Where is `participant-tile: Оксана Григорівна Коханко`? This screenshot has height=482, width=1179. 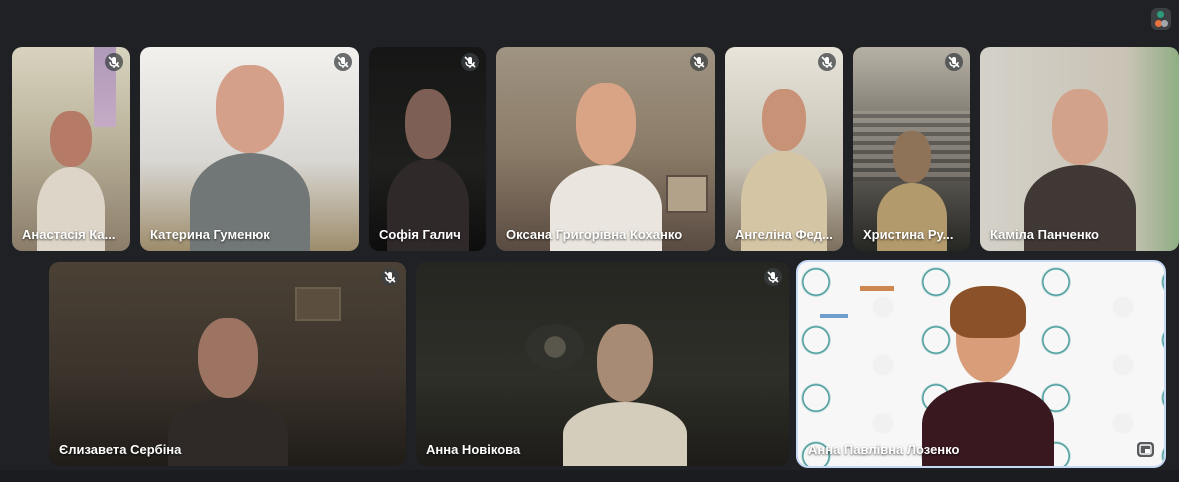 participant-tile: Оксана Григорівна Коханко is located at coordinates (605, 149).